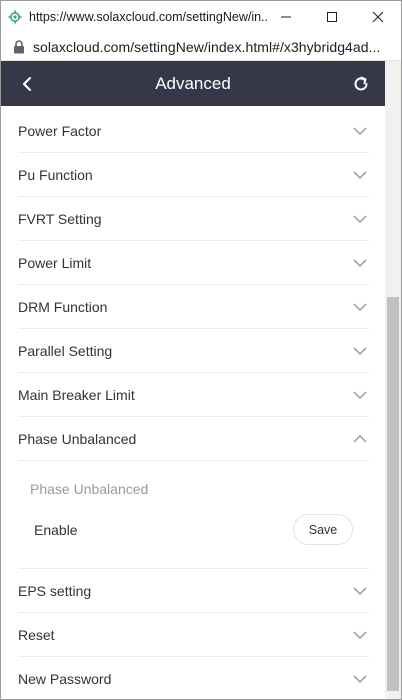  I want to click on menu-item-label: Power Limit, so click(55, 262).